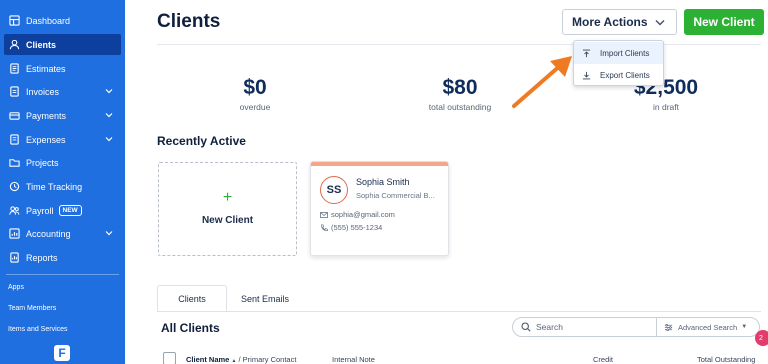  Describe the element at coordinates (459, 44) in the screenshot. I see `header-divider` at that location.